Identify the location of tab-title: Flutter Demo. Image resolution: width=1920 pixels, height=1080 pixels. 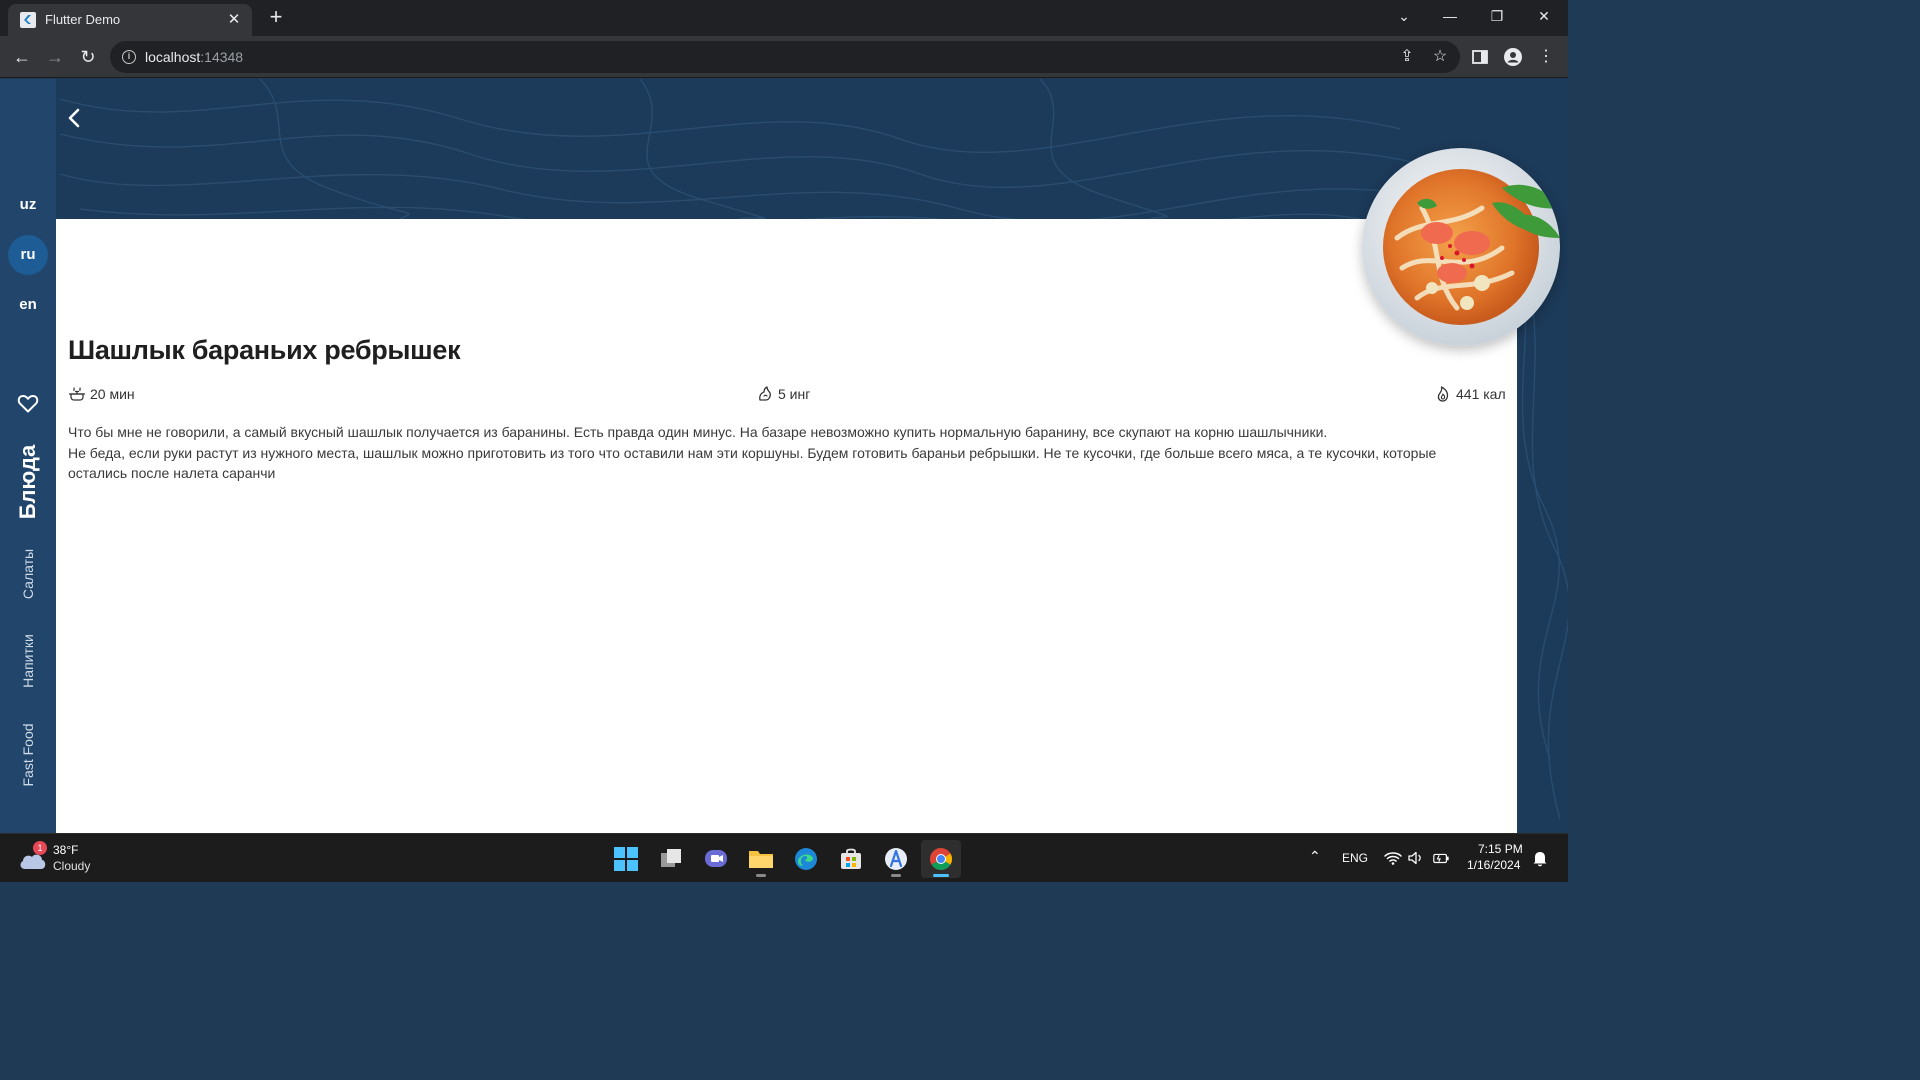
(83, 19).